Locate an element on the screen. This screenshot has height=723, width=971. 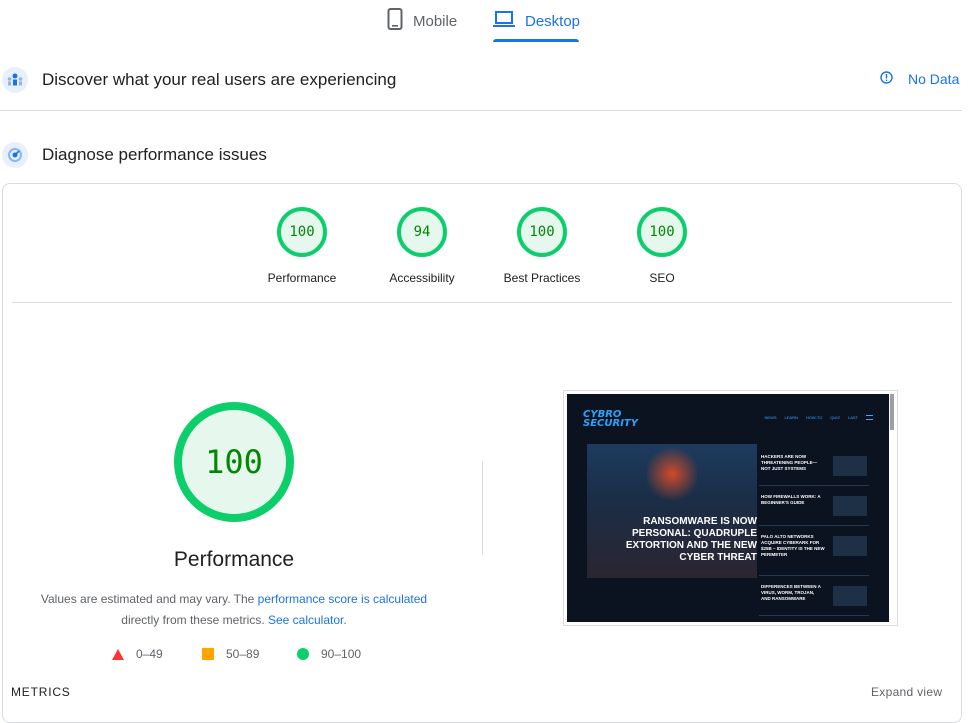
nav-item: NEWS is located at coordinates (770, 417).